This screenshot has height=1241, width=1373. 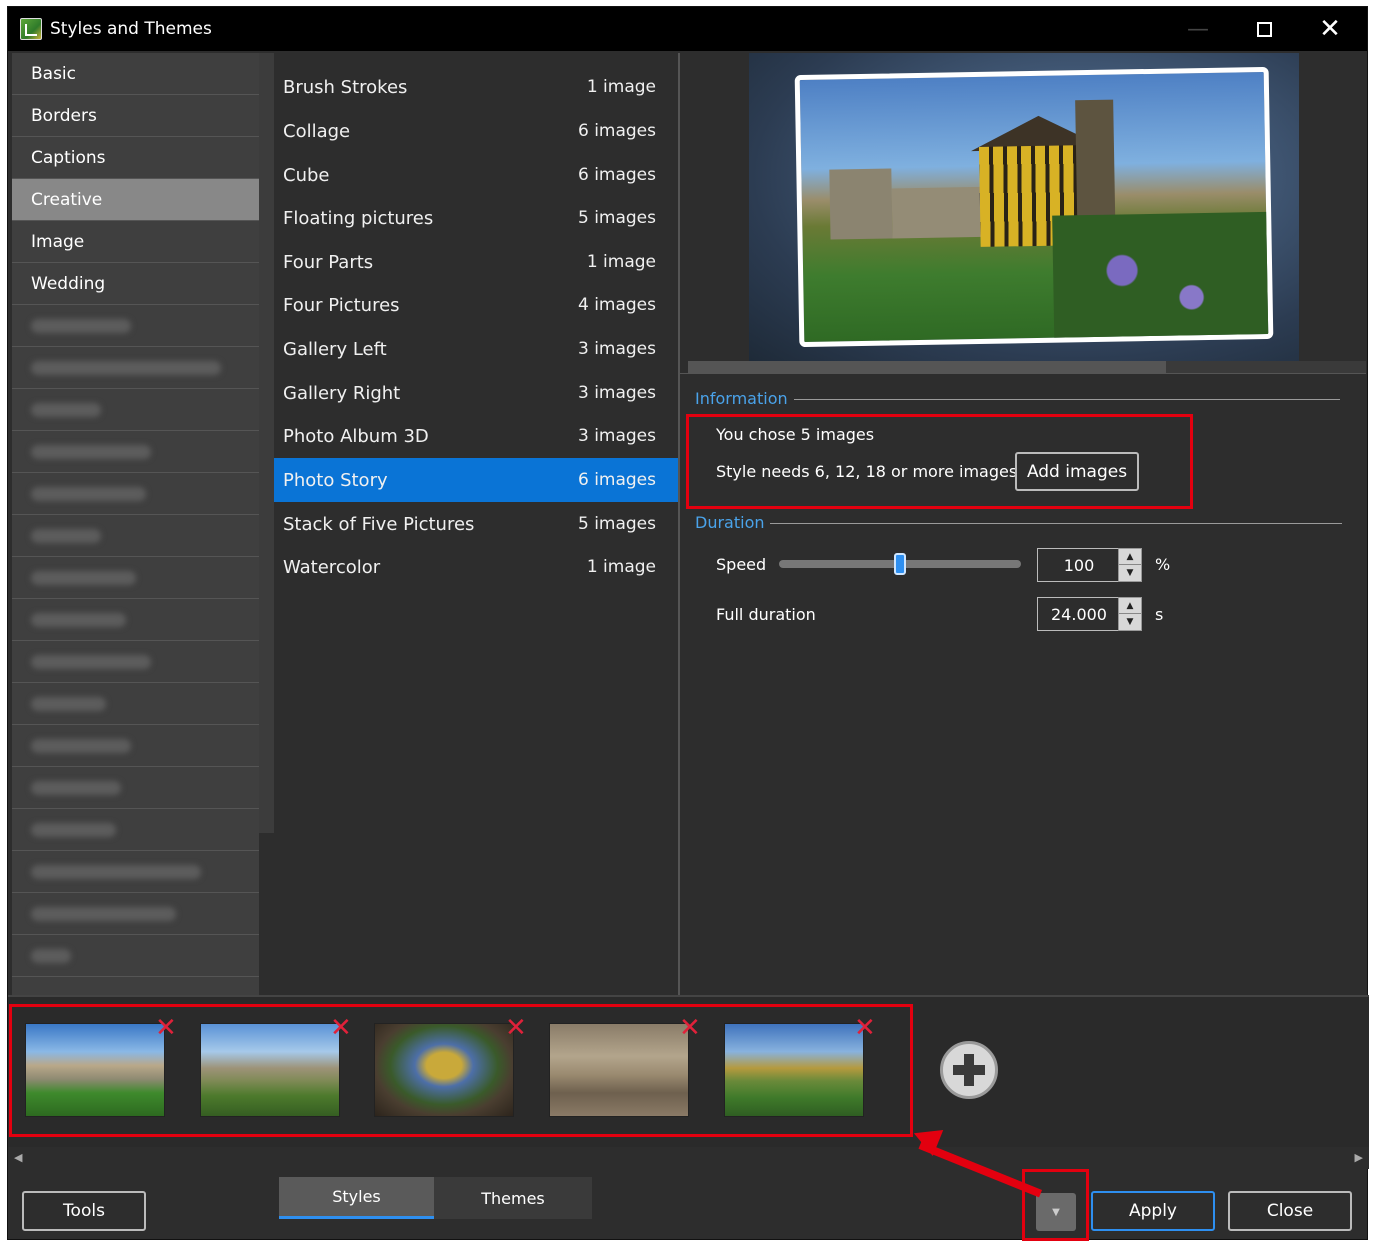 What do you see at coordinates (1079, 565) in the screenshot?
I see `speed-input: 100` at bounding box center [1079, 565].